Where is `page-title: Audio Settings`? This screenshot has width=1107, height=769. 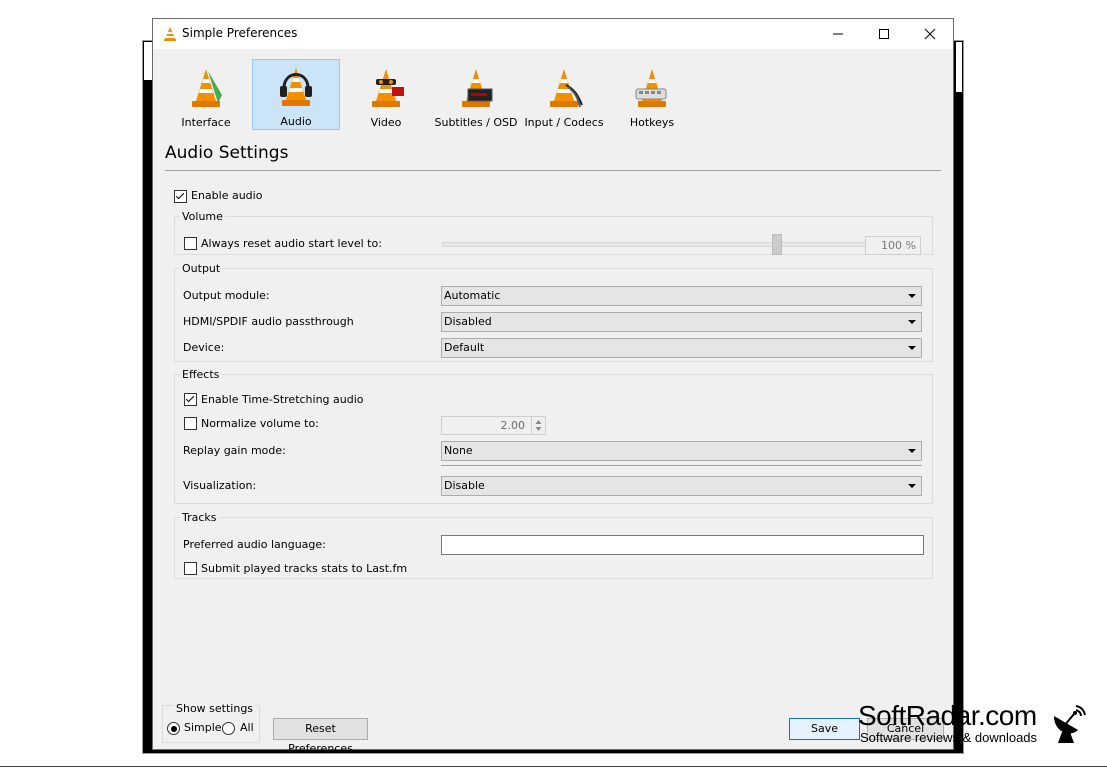 page-title: Audio Settings is located at coordinates (227, 153).